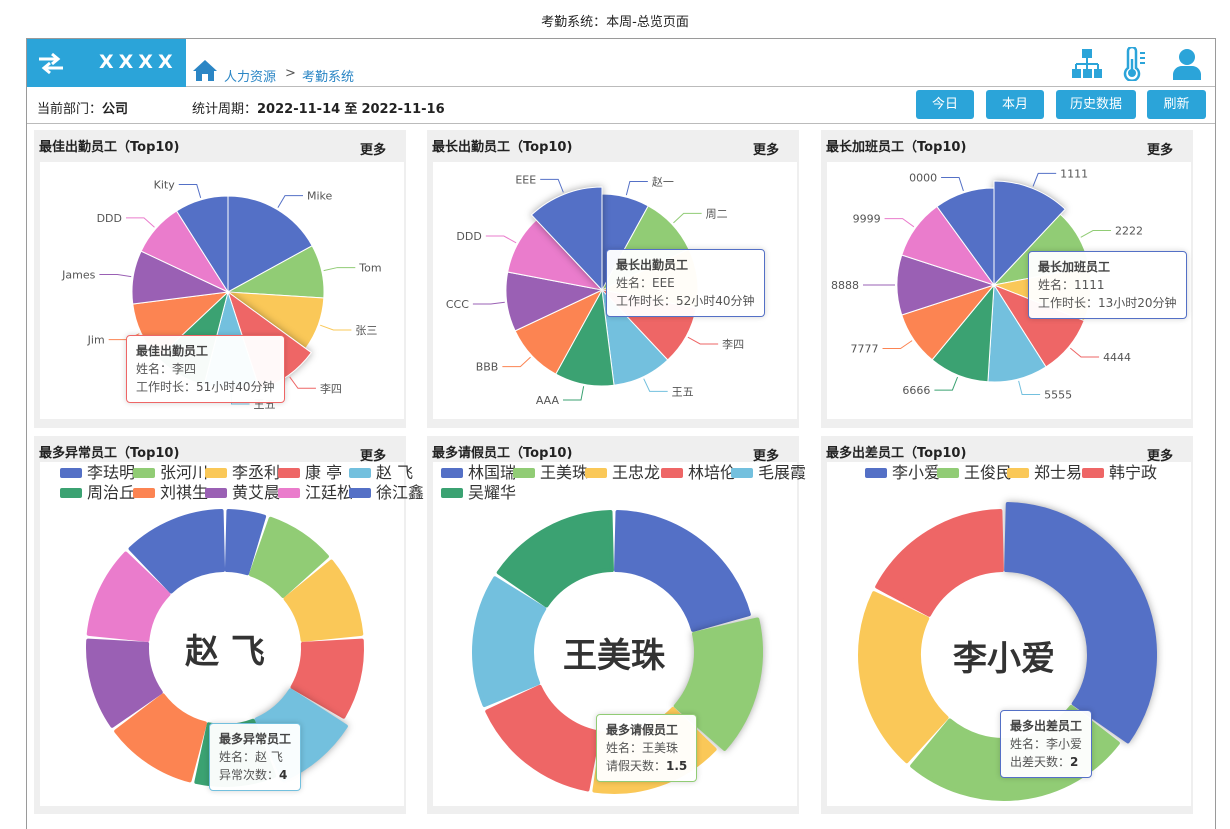 The image size is (1230, 829). Describe the element at coordinates (642, 730) in the screenshot. I see `tooltip-title: 最多请假员工` at that location.